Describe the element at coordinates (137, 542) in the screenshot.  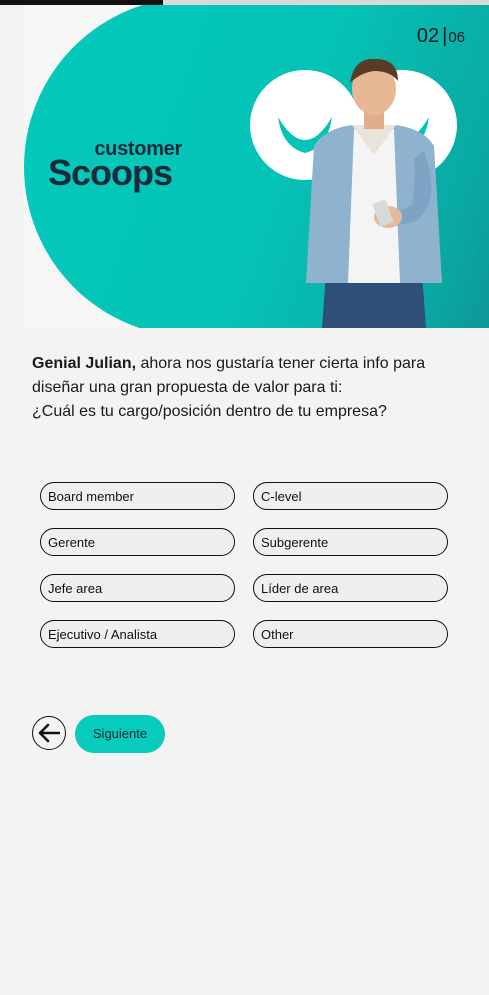
I see `option-gerente: Gerente` at that location.